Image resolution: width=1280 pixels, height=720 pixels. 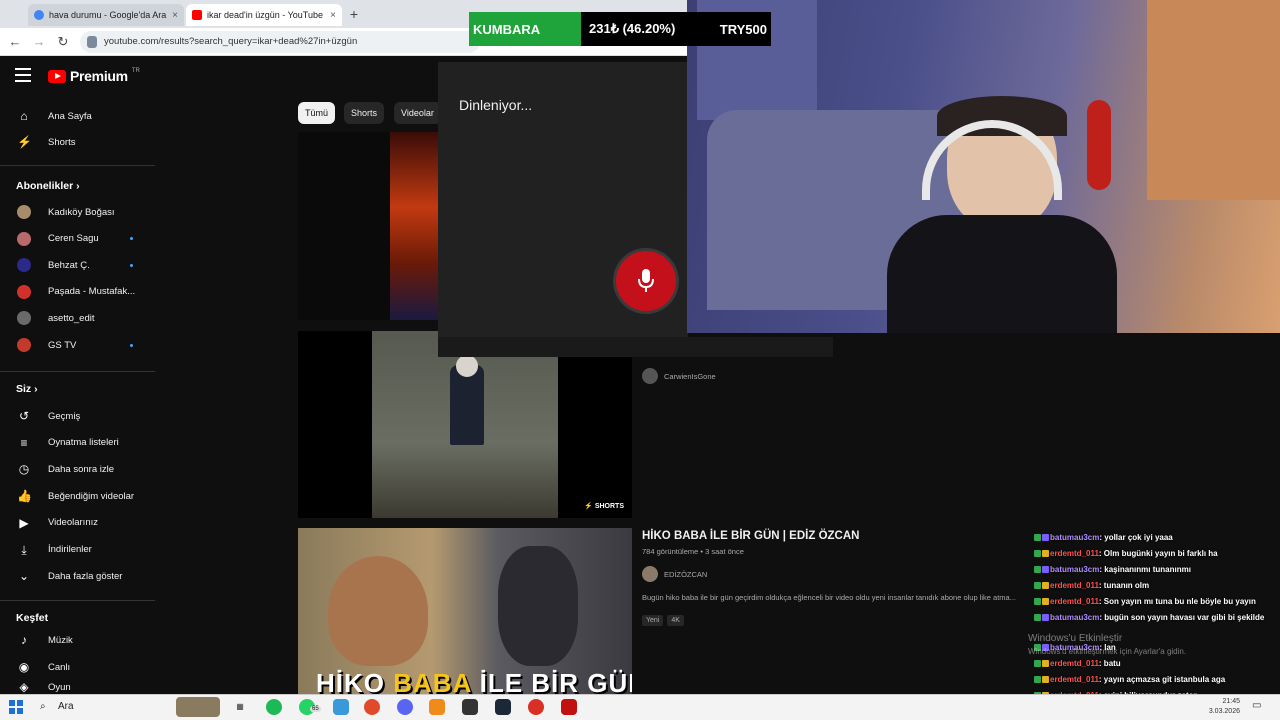 I want to click on channel-name: CarwienIsGone, so click(x=690, y=376).